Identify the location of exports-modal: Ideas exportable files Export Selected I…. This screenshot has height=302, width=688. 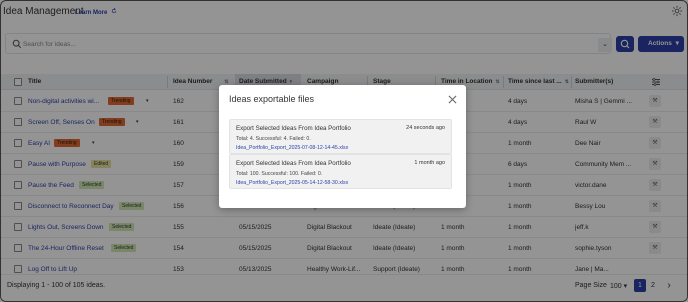
(342, 146).